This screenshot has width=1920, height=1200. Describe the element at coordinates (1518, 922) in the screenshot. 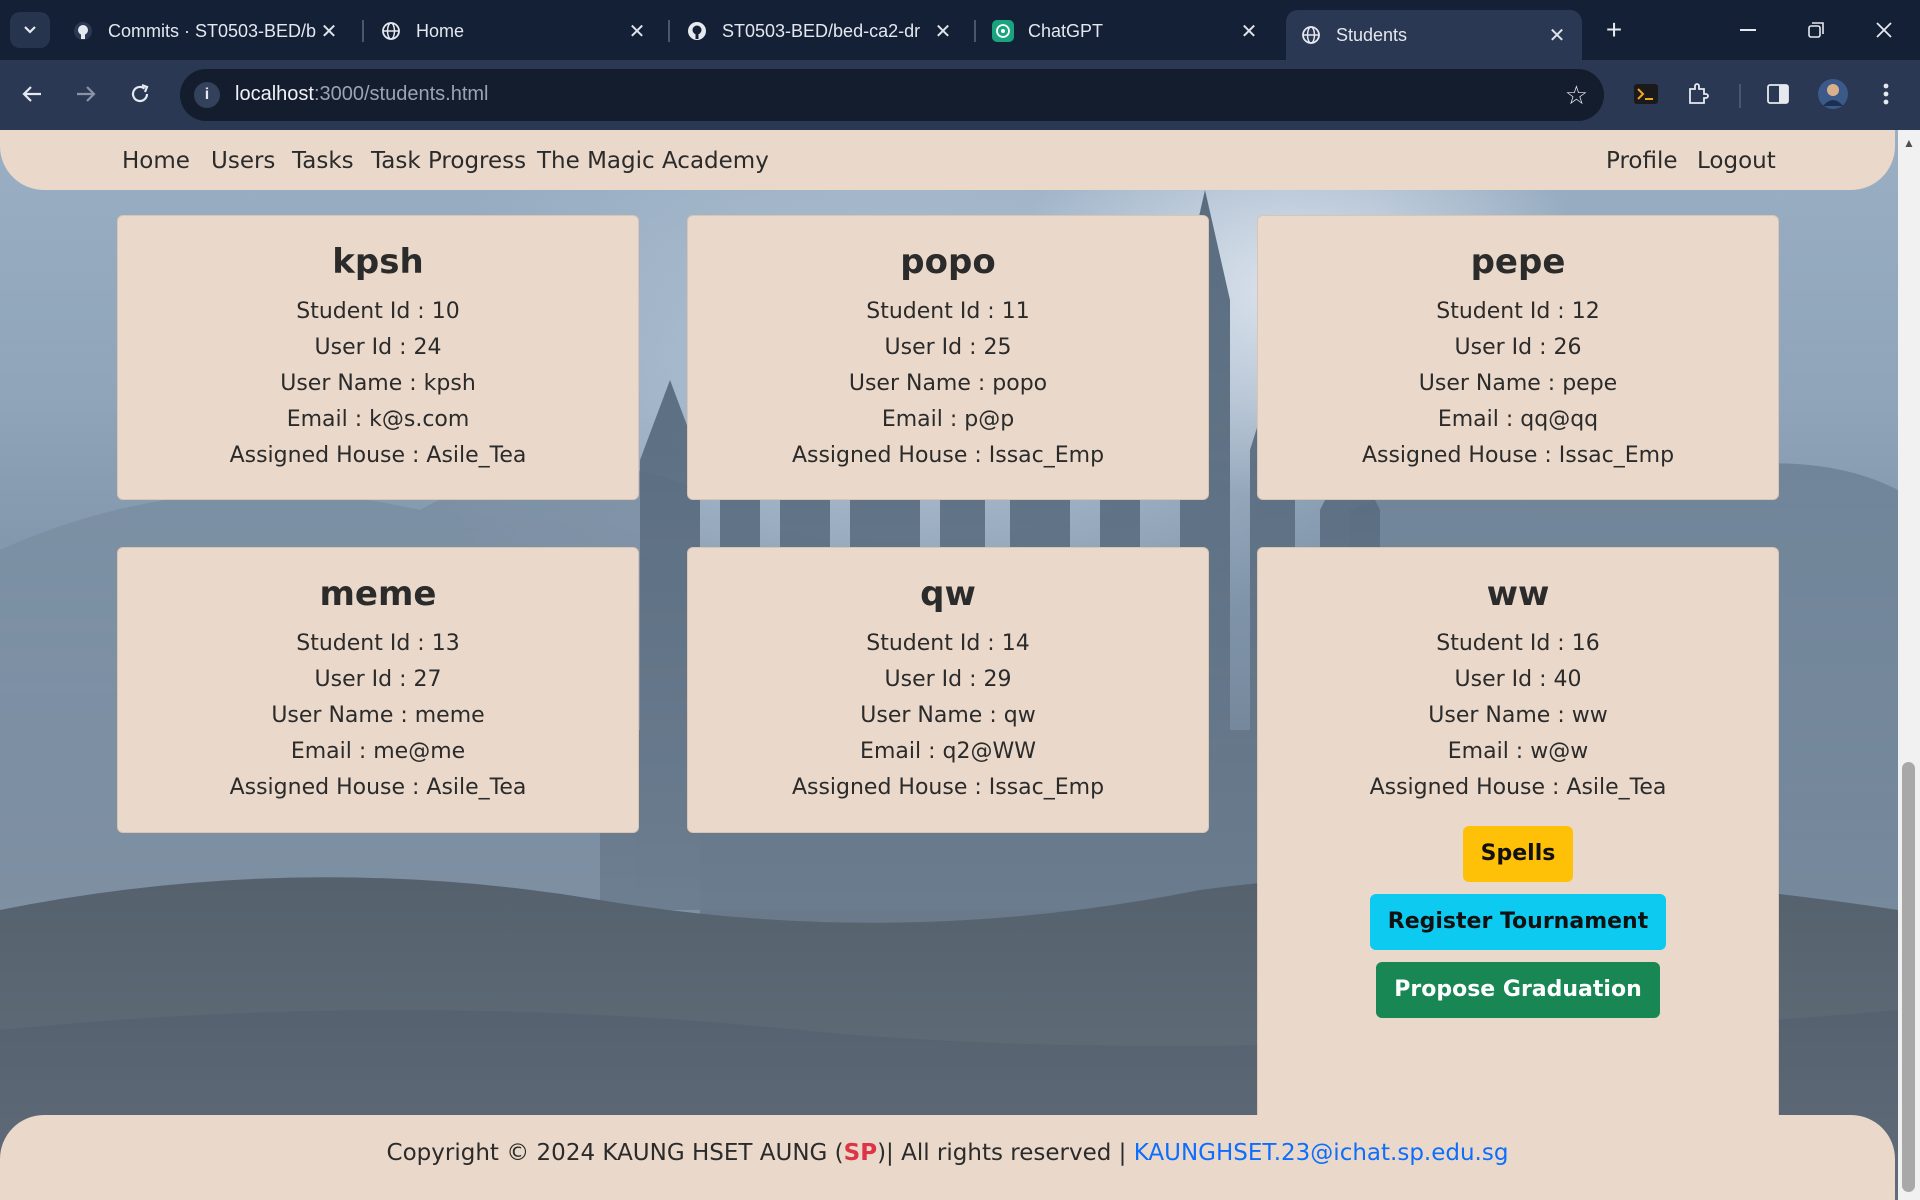

I see `register-tournament-button: Register Tournament` at that location.